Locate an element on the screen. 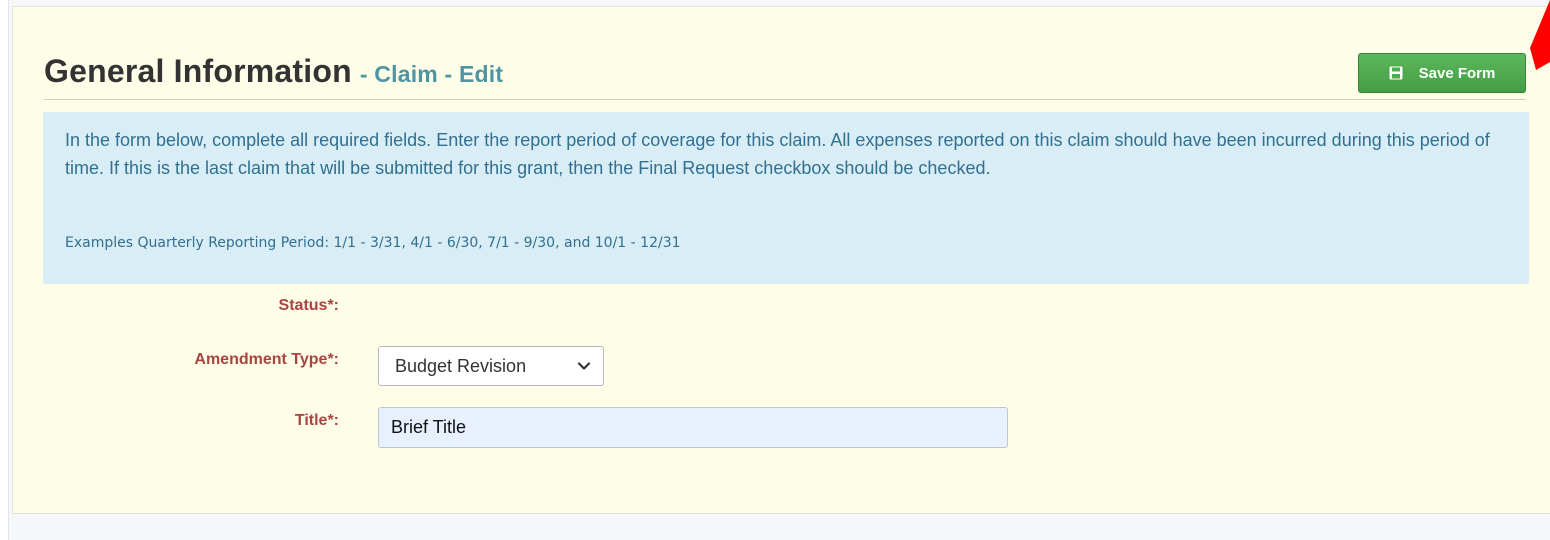 The image size is (1550, 540). amendment-type-value: Budget Revision is located at coordinates (461, 365).